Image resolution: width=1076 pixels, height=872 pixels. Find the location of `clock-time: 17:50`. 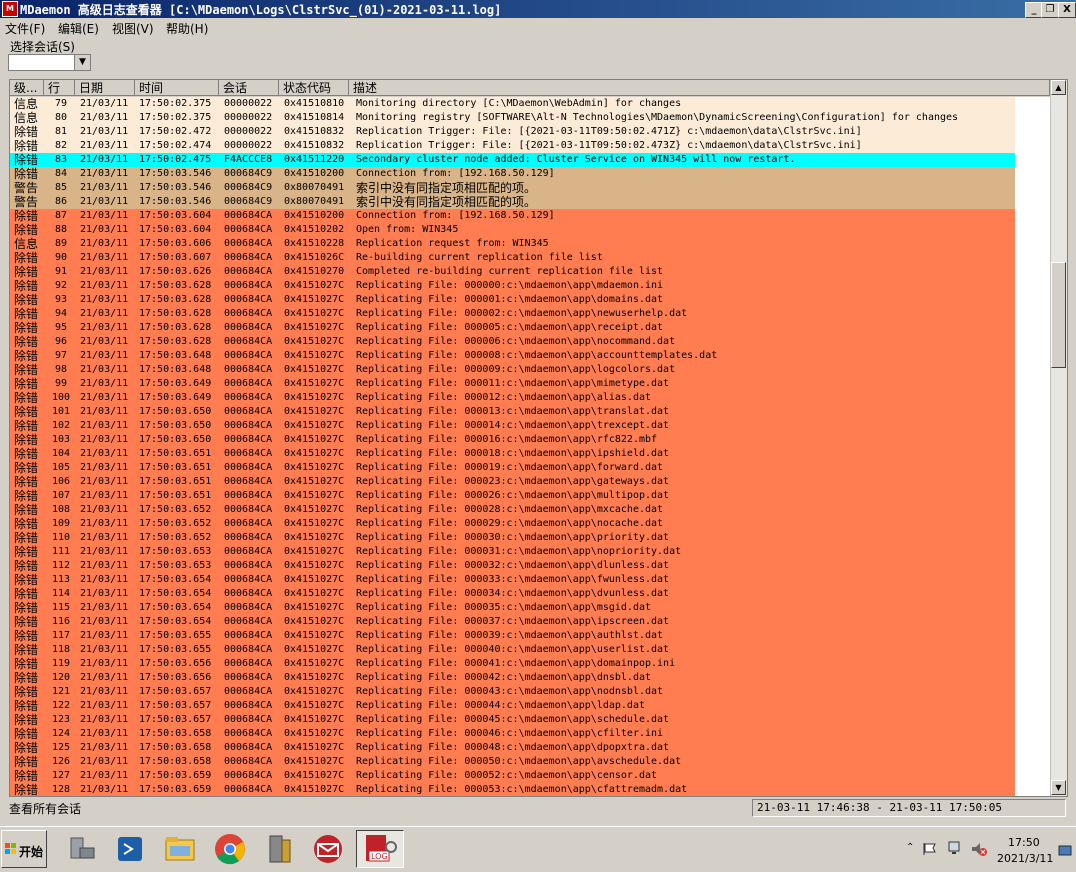

clock-time: 17:50 is located at coordinates (1024, 842).